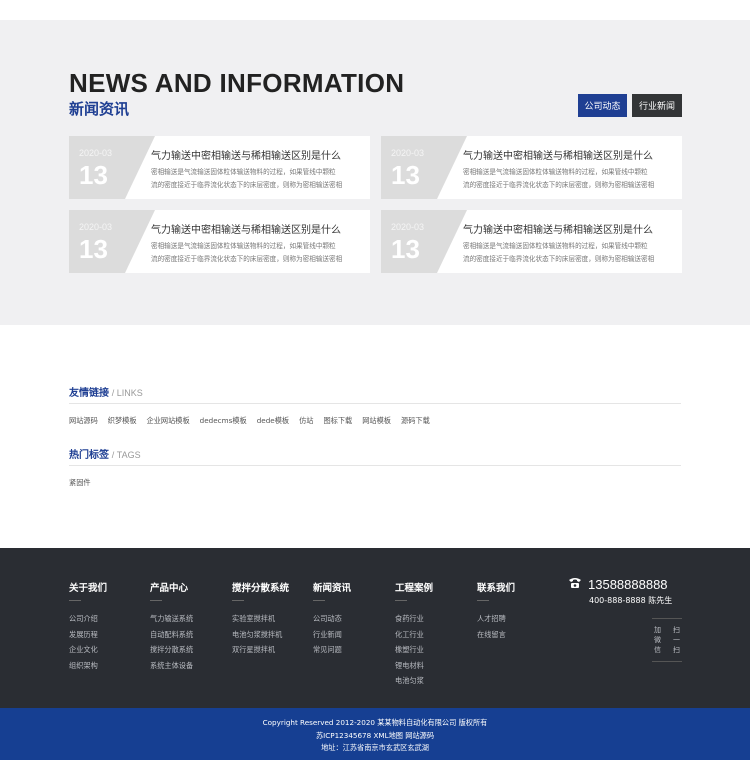 This screenshot has height=760, width=750. What do you see at coordinates (414, 681) in the screenshot?
I see `footer-link: 电池匀浆` at bounding box center [414, 681].